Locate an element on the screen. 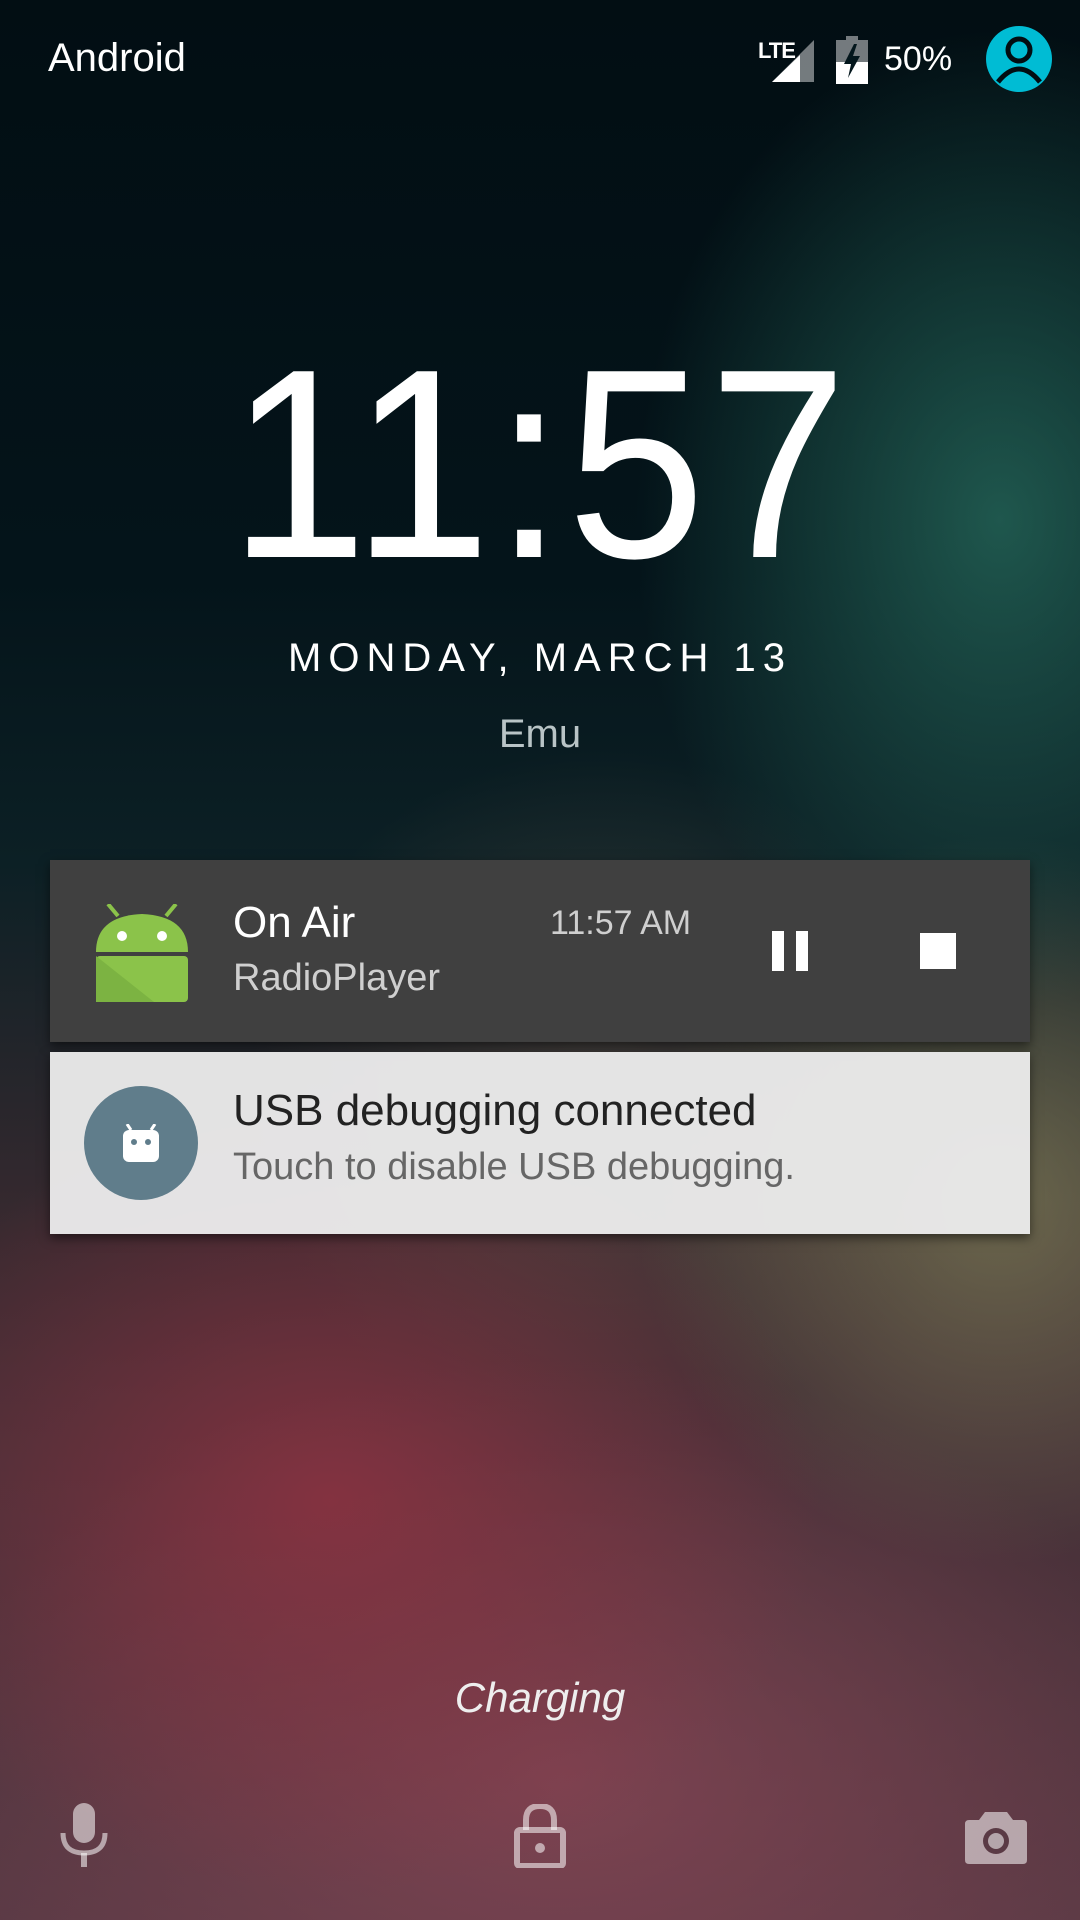 This screenshot has height=1920, width=1080. signal-icon is located at coordinates (793, 61).